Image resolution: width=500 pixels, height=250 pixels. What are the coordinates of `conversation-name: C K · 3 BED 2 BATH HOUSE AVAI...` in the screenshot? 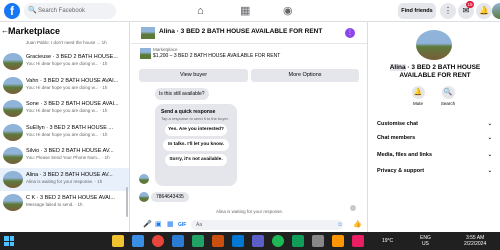 It's located at (70, 198).